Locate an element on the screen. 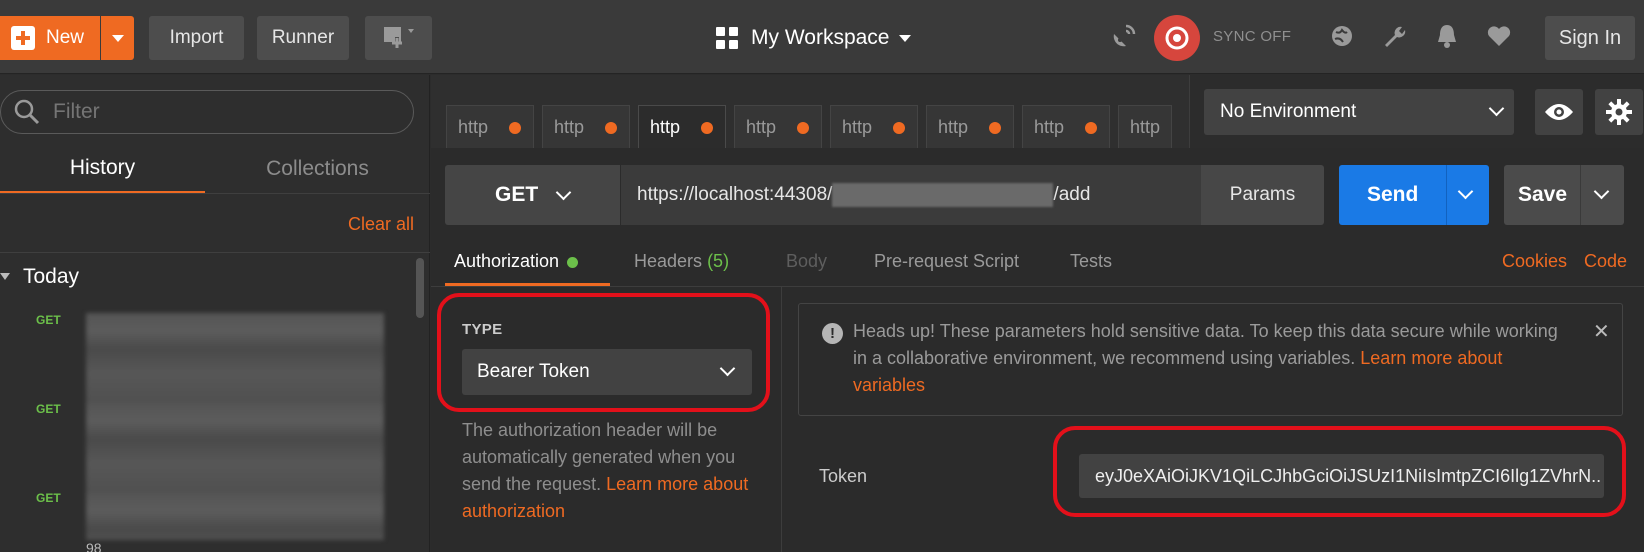 The height and width of the screenshot is (552, 1644). heart-icon is located at coordinates (1499, 36).